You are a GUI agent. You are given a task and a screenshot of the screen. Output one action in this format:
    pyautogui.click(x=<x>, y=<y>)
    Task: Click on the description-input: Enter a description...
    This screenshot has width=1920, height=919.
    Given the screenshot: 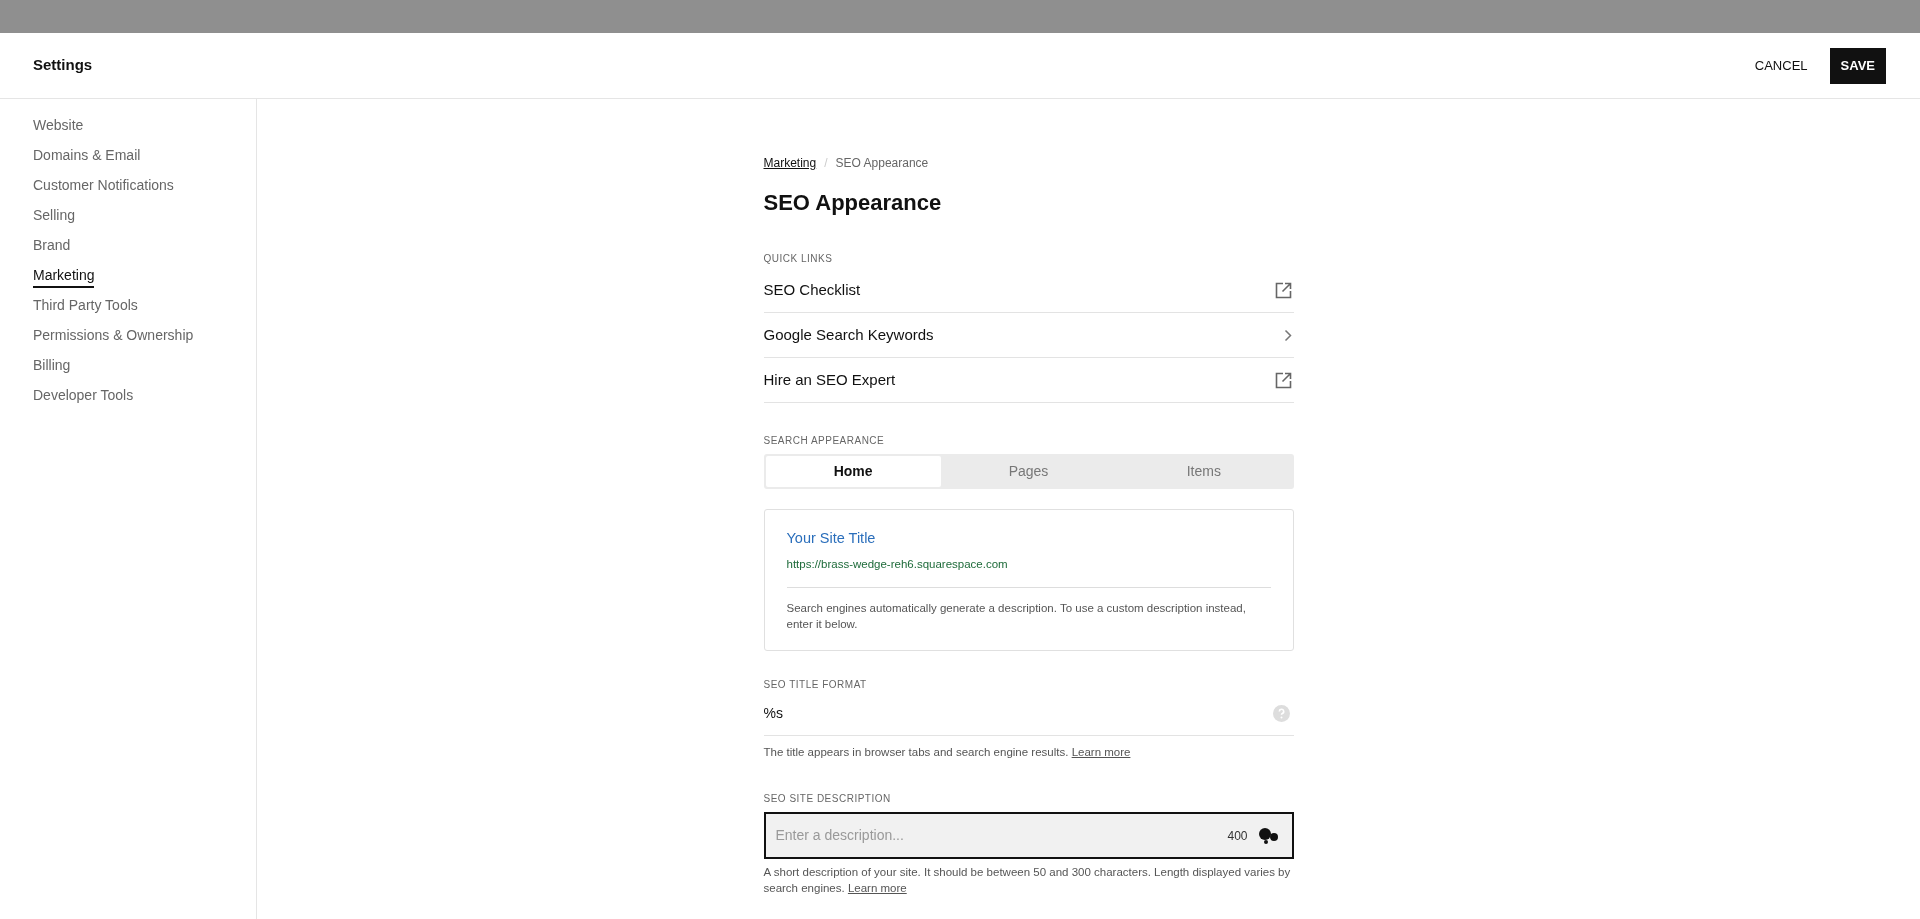 What is the action you would take?
    pyautogui.click(x=996, y=836)
    